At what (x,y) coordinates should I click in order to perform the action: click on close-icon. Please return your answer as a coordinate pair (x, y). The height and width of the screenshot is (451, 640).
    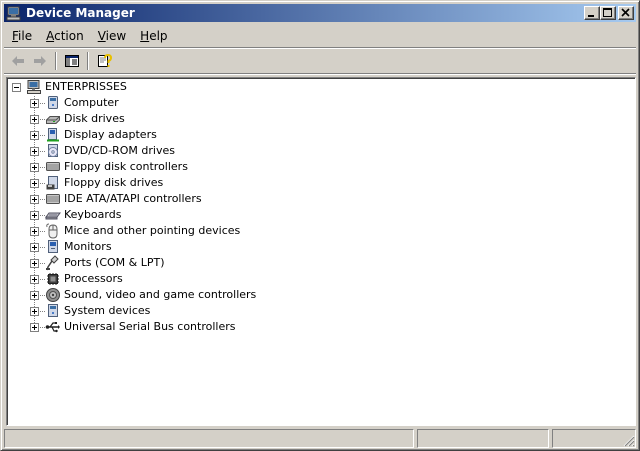
    Looking at the image, I should click on (625, 12).